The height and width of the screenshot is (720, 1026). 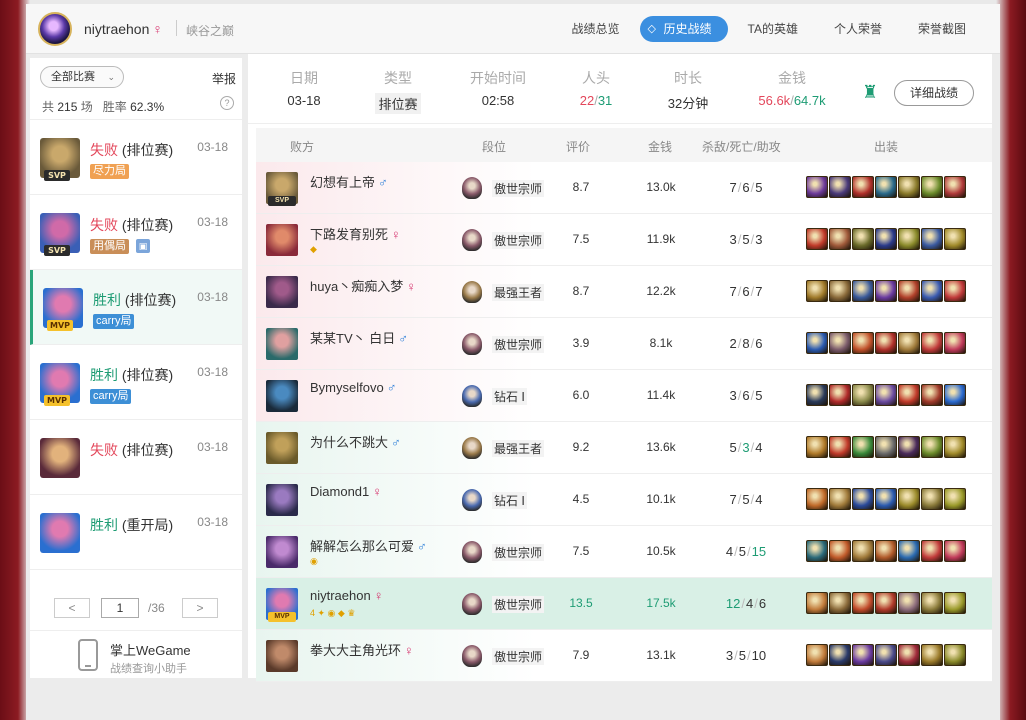 I want to click on nav-tab: 荣誉截图, so click(x=942, y=29).